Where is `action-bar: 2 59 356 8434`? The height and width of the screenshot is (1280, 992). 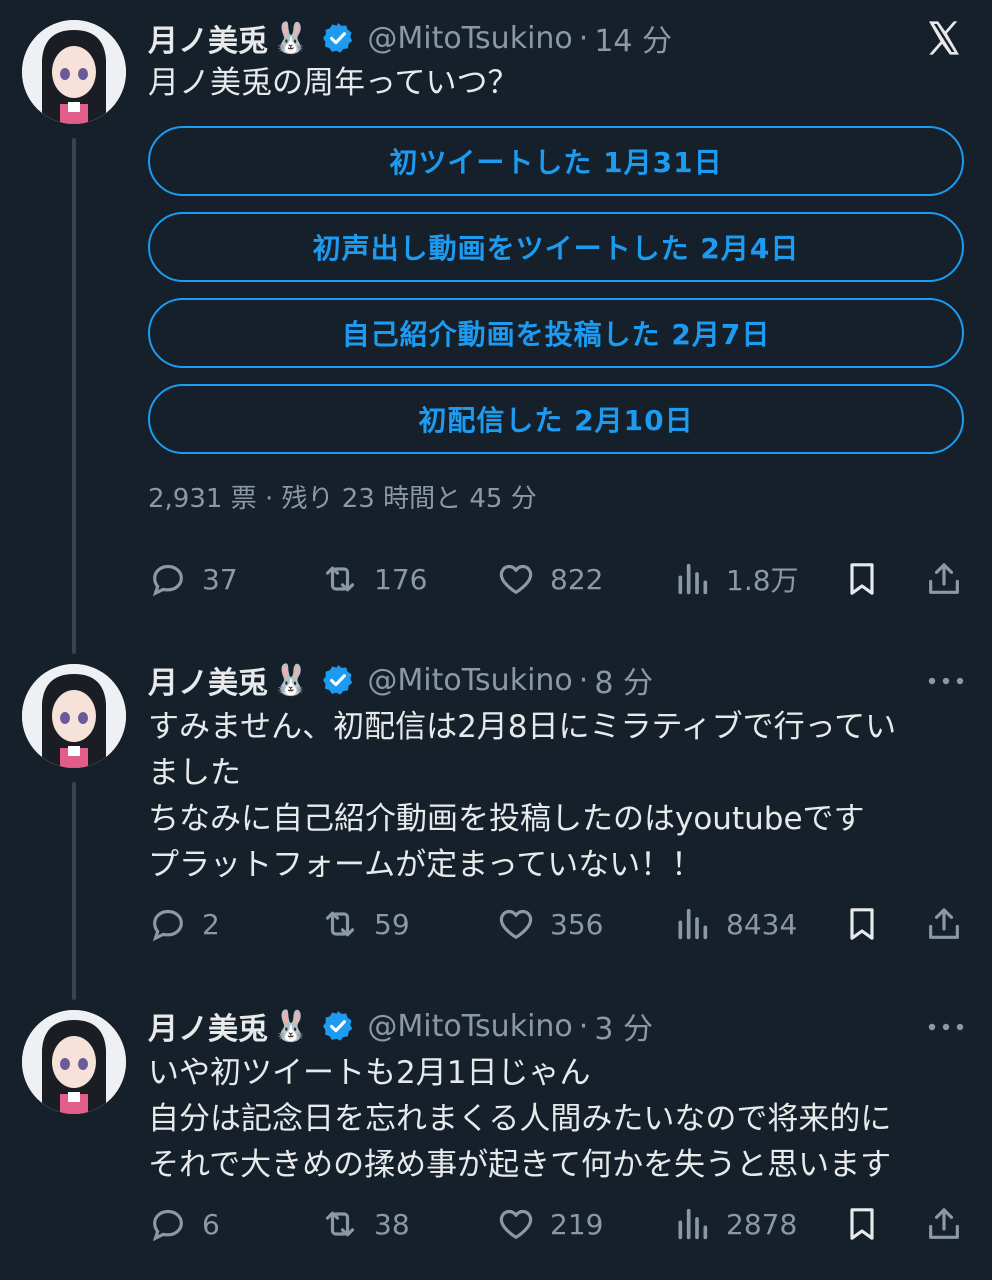 action-bar: 2 59 356 8434 is located at coordinates (558, 924).